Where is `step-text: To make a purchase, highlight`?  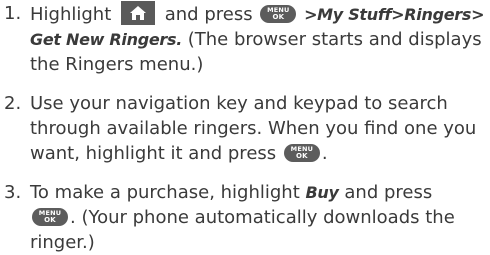 step-text: To make a purchase, highlight is located at coordinates (165, 192).